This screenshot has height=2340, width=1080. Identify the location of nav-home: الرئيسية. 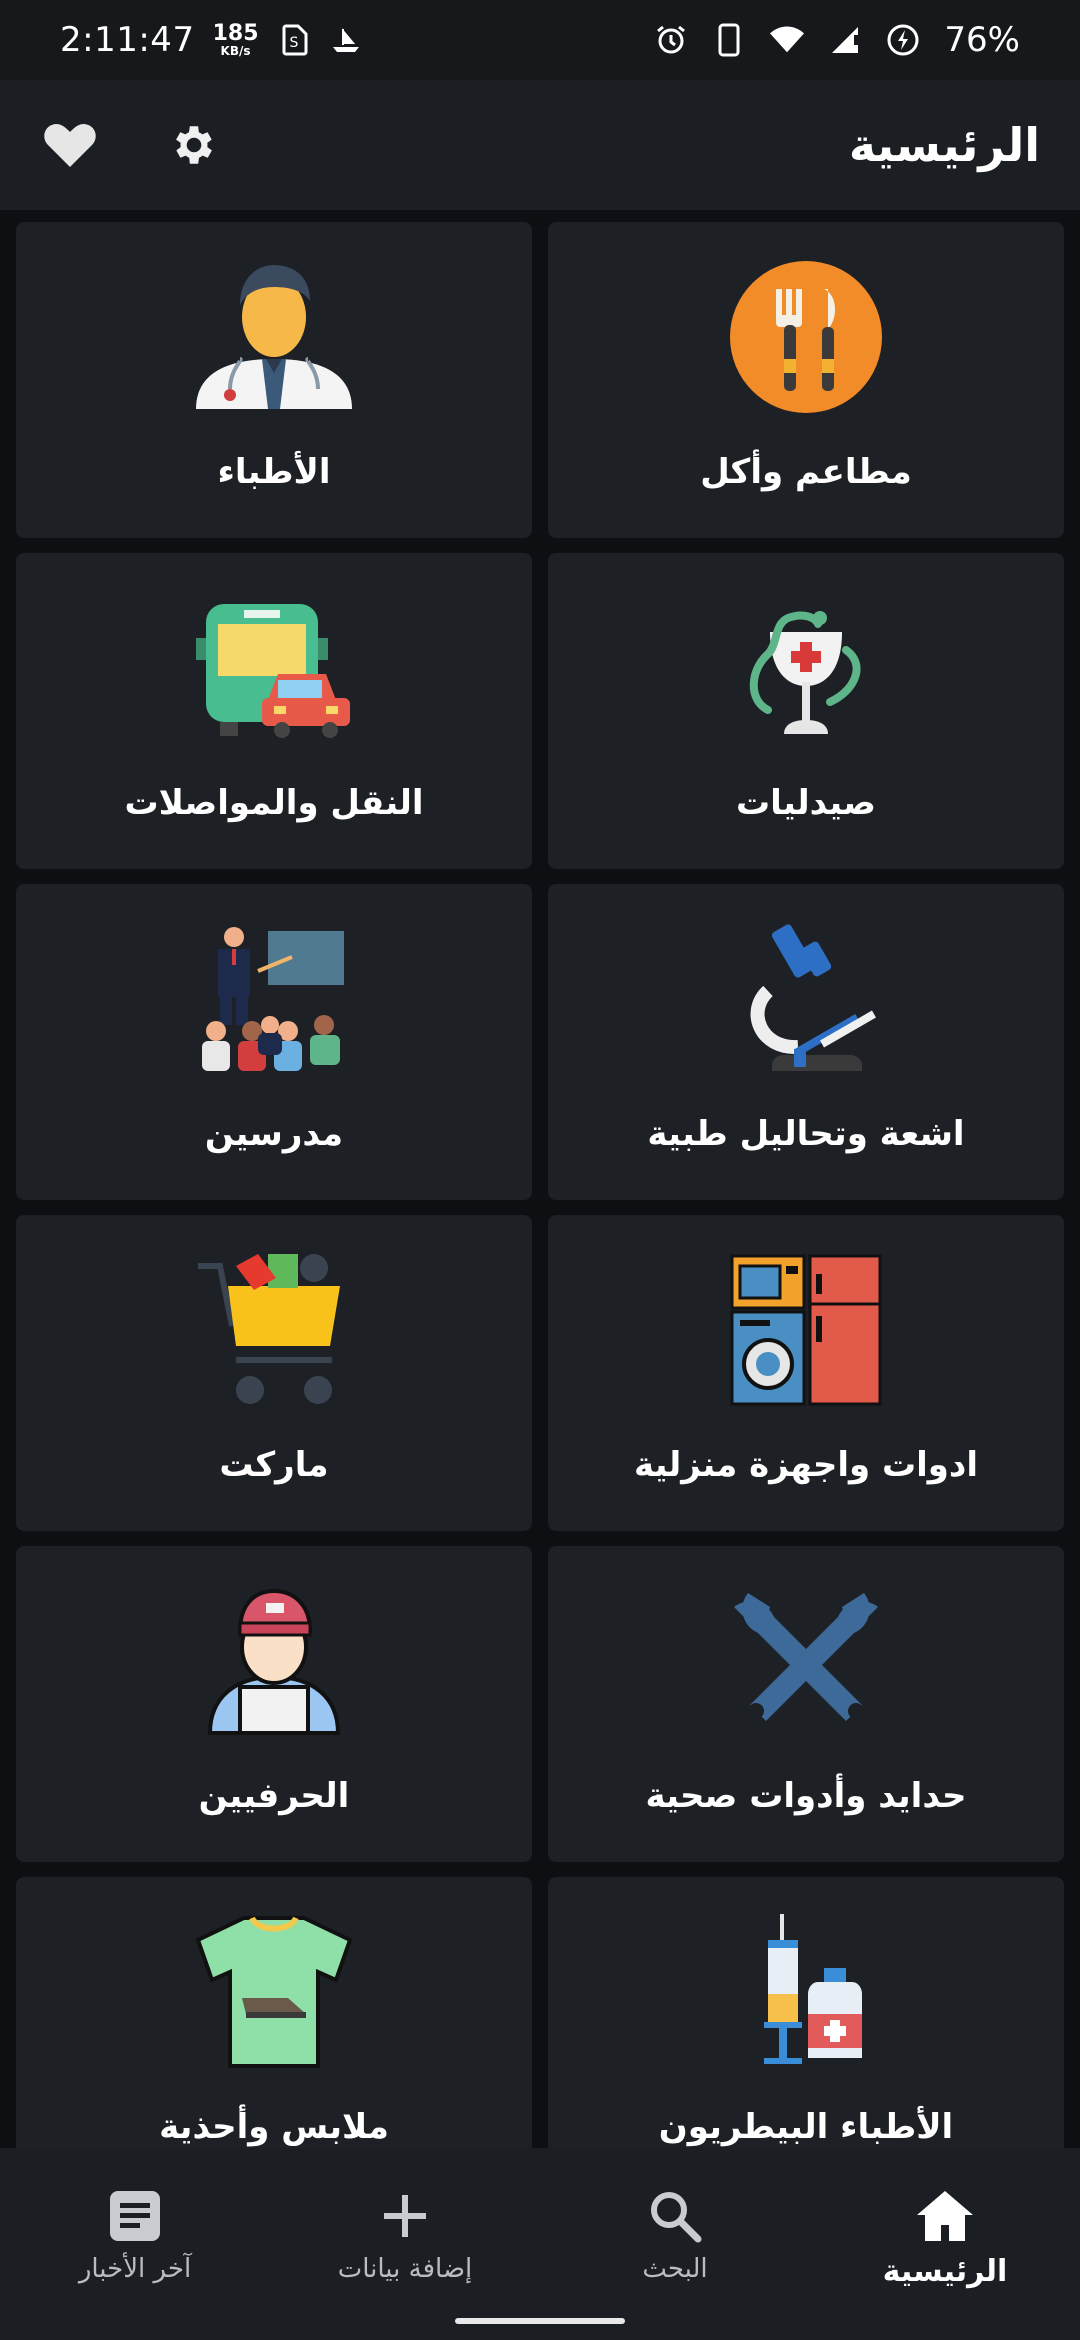
(945, 2244).